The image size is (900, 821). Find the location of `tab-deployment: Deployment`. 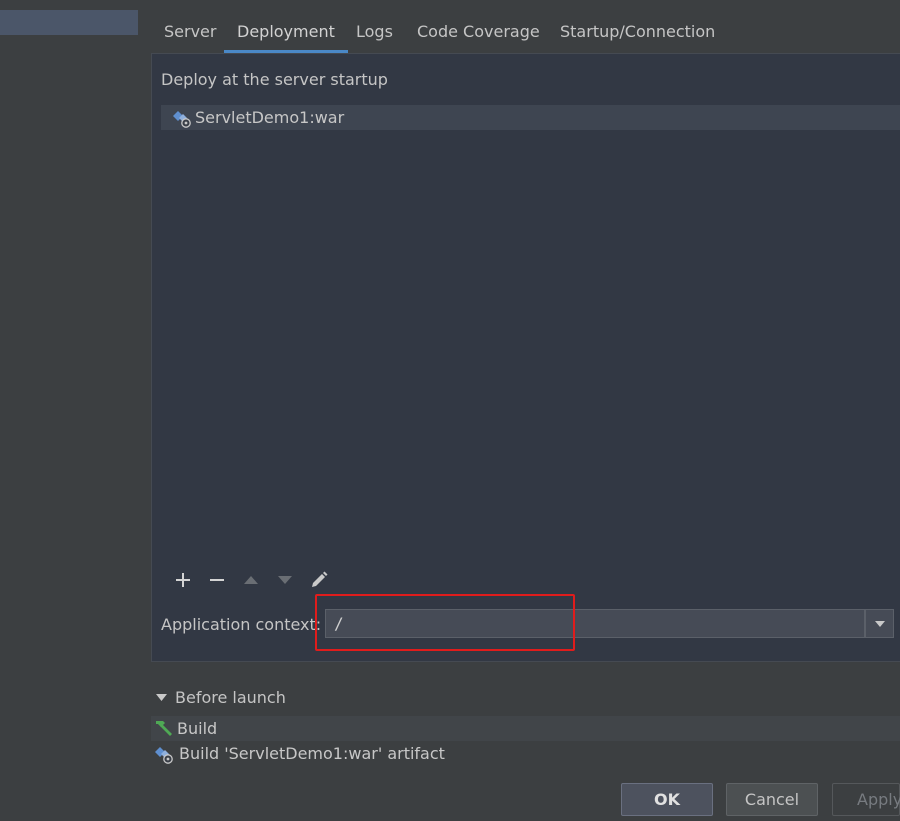

tab-deployment: Deployment is located at coordinates (286, 34).